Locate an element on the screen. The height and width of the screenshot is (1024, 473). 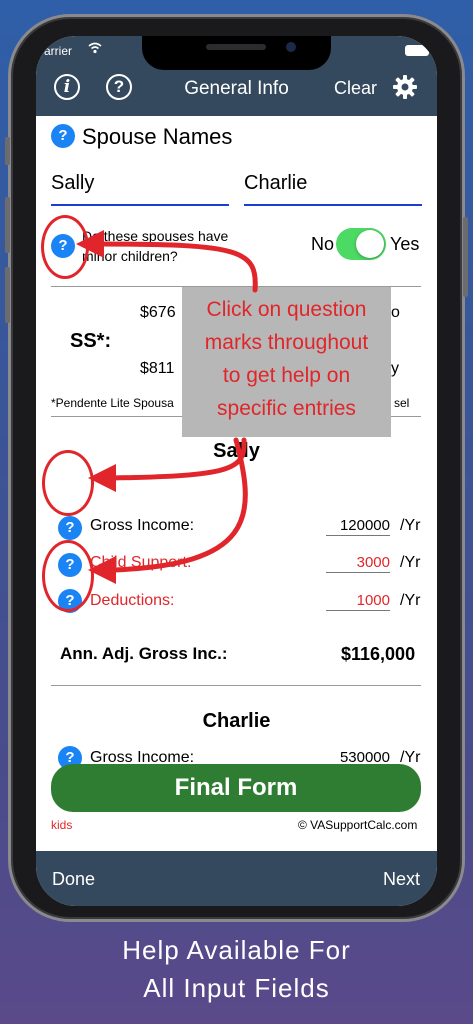
sally-deductions-unit: /Yr is located at coordinates (410, 600).